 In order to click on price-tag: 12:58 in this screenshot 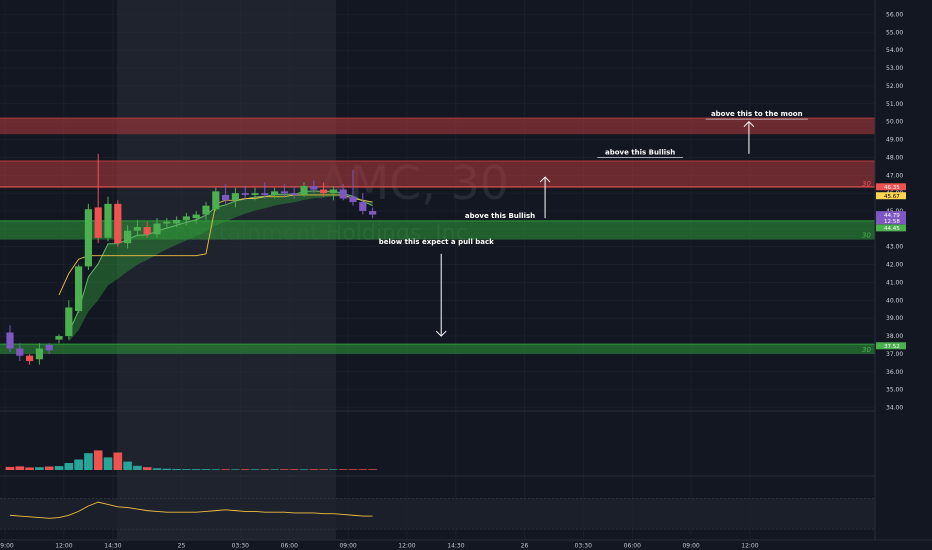, I will do `click(891, 221)`.